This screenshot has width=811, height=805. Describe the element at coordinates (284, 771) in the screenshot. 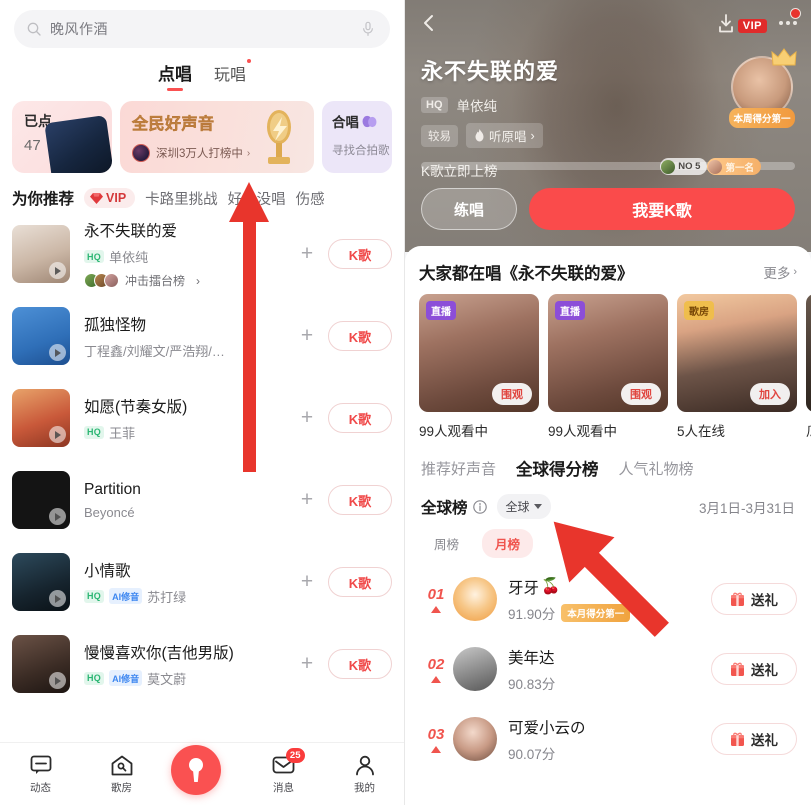

I see `nav-item-xiaoxi: 25 消息` at that location.